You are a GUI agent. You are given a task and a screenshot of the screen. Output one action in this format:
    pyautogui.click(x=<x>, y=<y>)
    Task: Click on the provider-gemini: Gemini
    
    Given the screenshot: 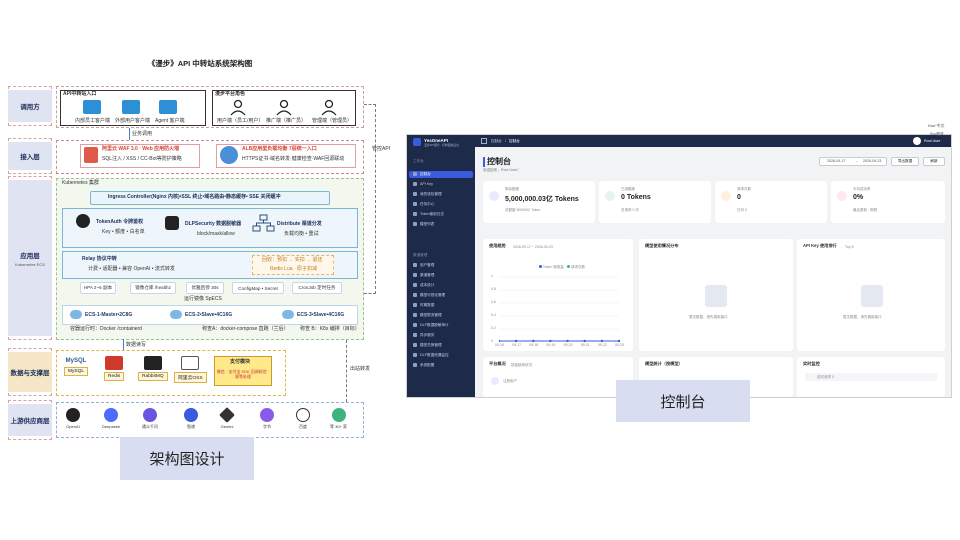 What is the action you would take?
    pyautogui.click(x=227, y=418)
    